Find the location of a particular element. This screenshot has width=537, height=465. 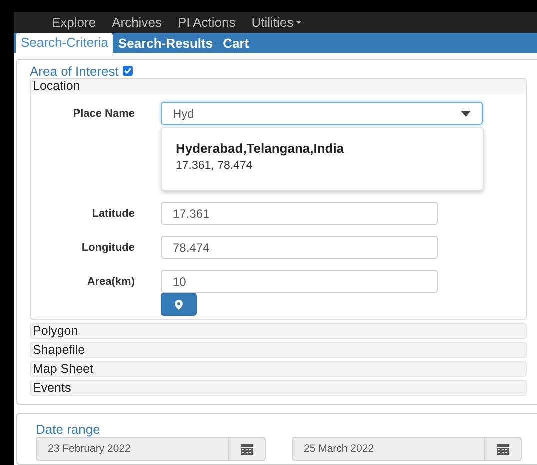

map-pin-icon is located at coordinates (179, 305).